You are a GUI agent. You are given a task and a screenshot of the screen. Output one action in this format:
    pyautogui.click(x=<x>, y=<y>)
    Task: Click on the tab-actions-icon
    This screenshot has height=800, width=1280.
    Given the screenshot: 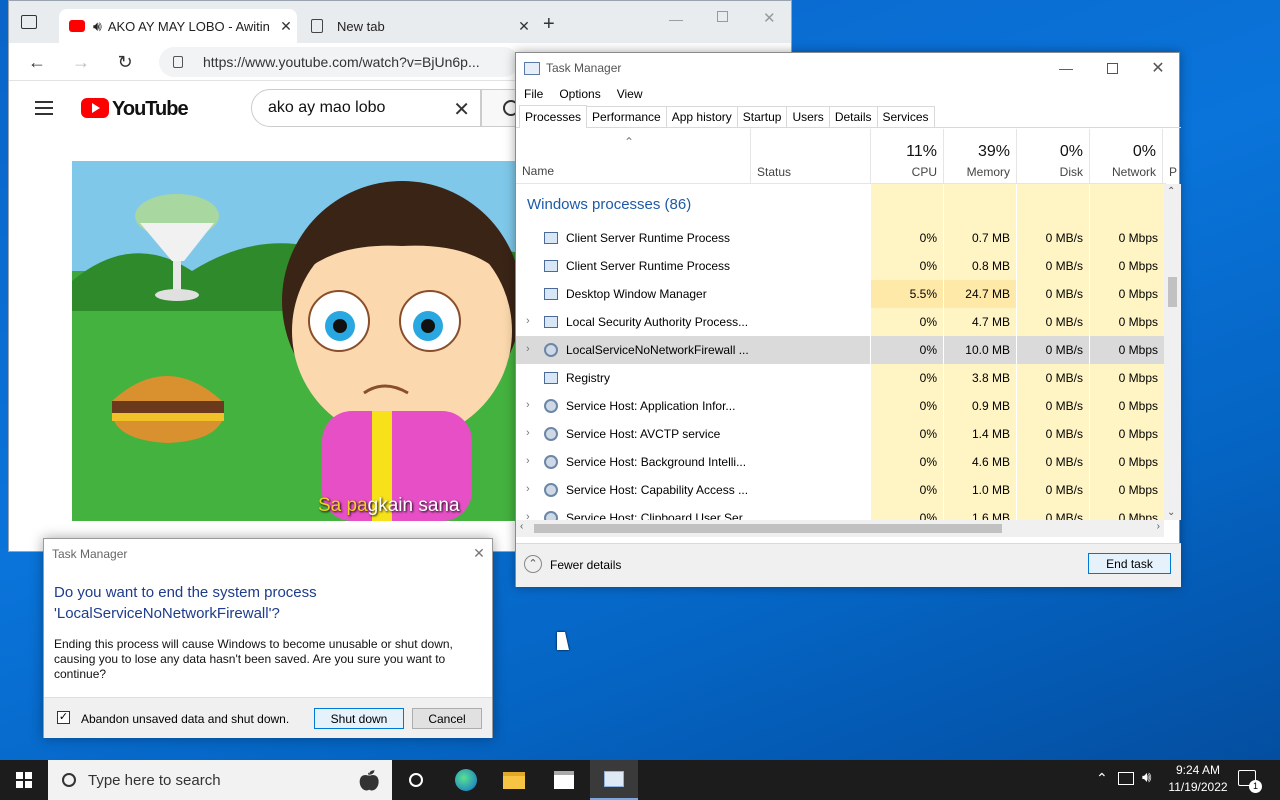 What is the action you would take?
    pyautogui.click(x=29, y=22)
    